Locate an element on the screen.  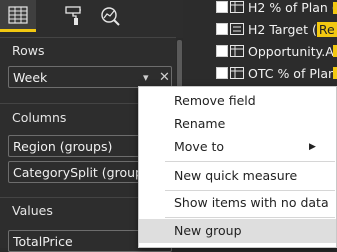
menu-item-move-to: Move to ▶ is located at coordinates (237, 147).